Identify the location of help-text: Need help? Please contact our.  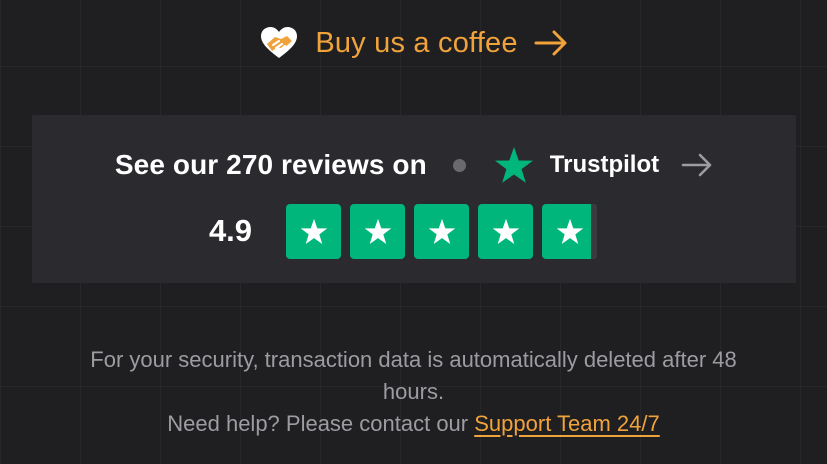
(318, 423).